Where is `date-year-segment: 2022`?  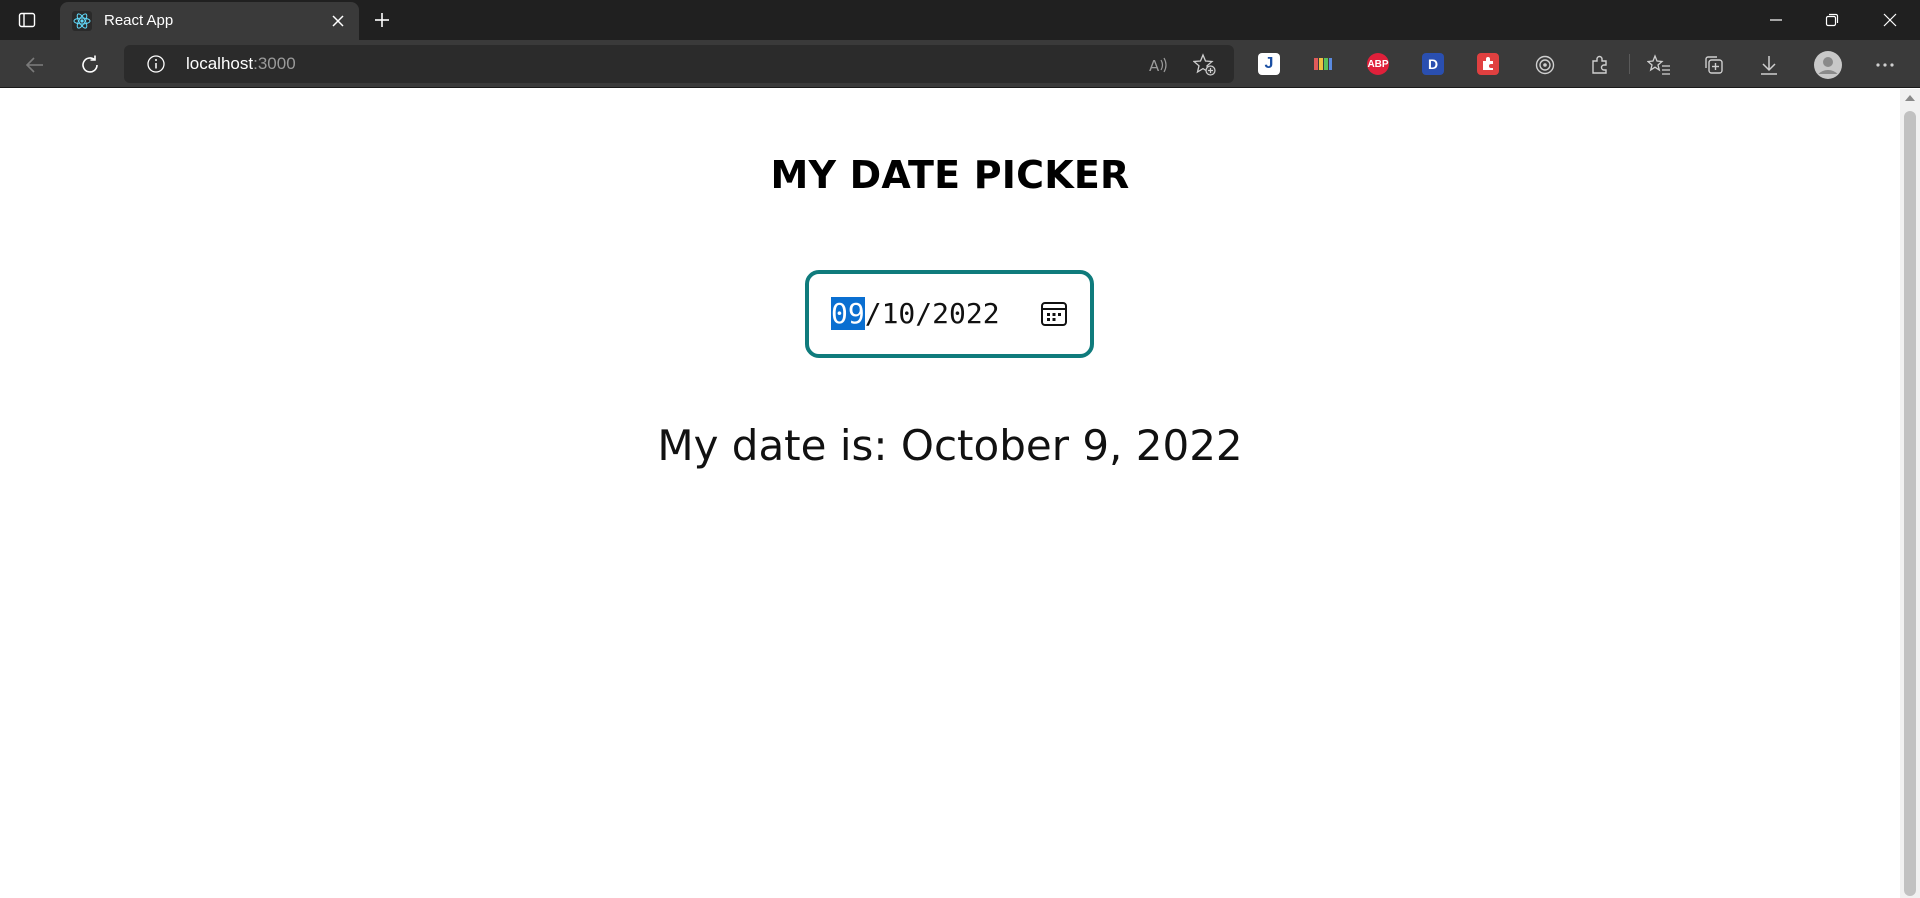 date-year-segment: 2022 is located at coordinates (965, 313).